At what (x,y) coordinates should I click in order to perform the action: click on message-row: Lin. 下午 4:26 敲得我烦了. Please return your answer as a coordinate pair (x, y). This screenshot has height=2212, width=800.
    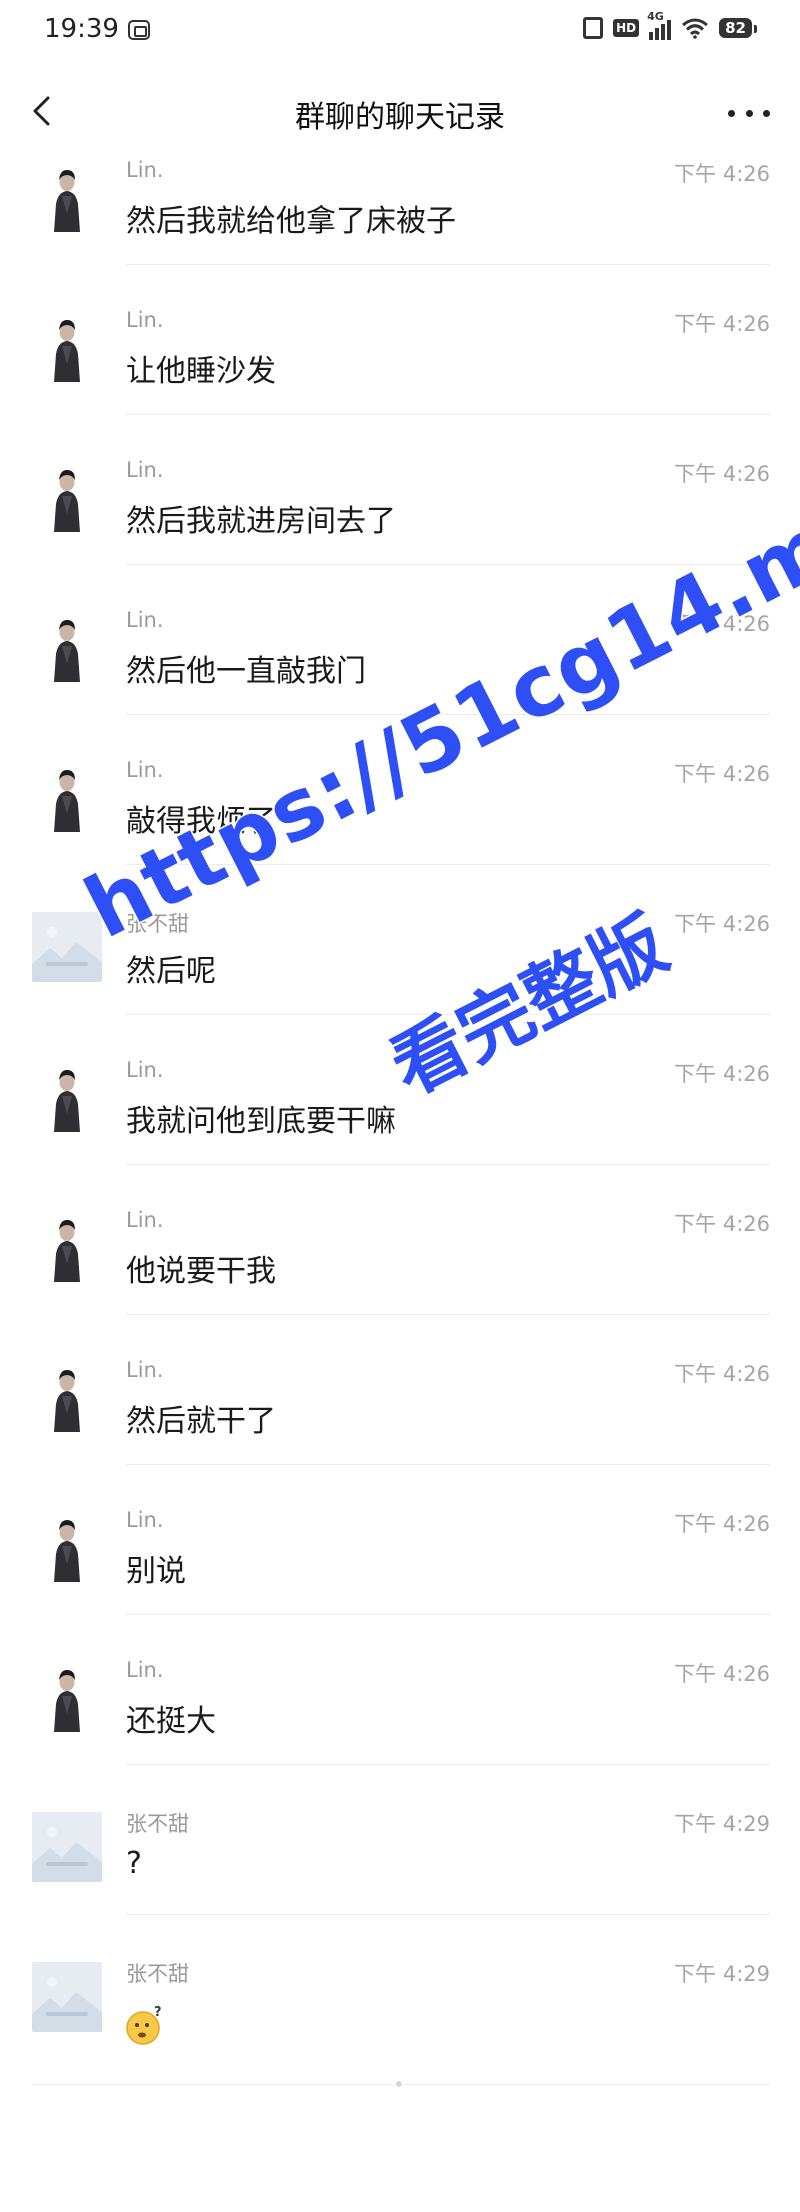
    Looking at the image, I should click on (400, 827).